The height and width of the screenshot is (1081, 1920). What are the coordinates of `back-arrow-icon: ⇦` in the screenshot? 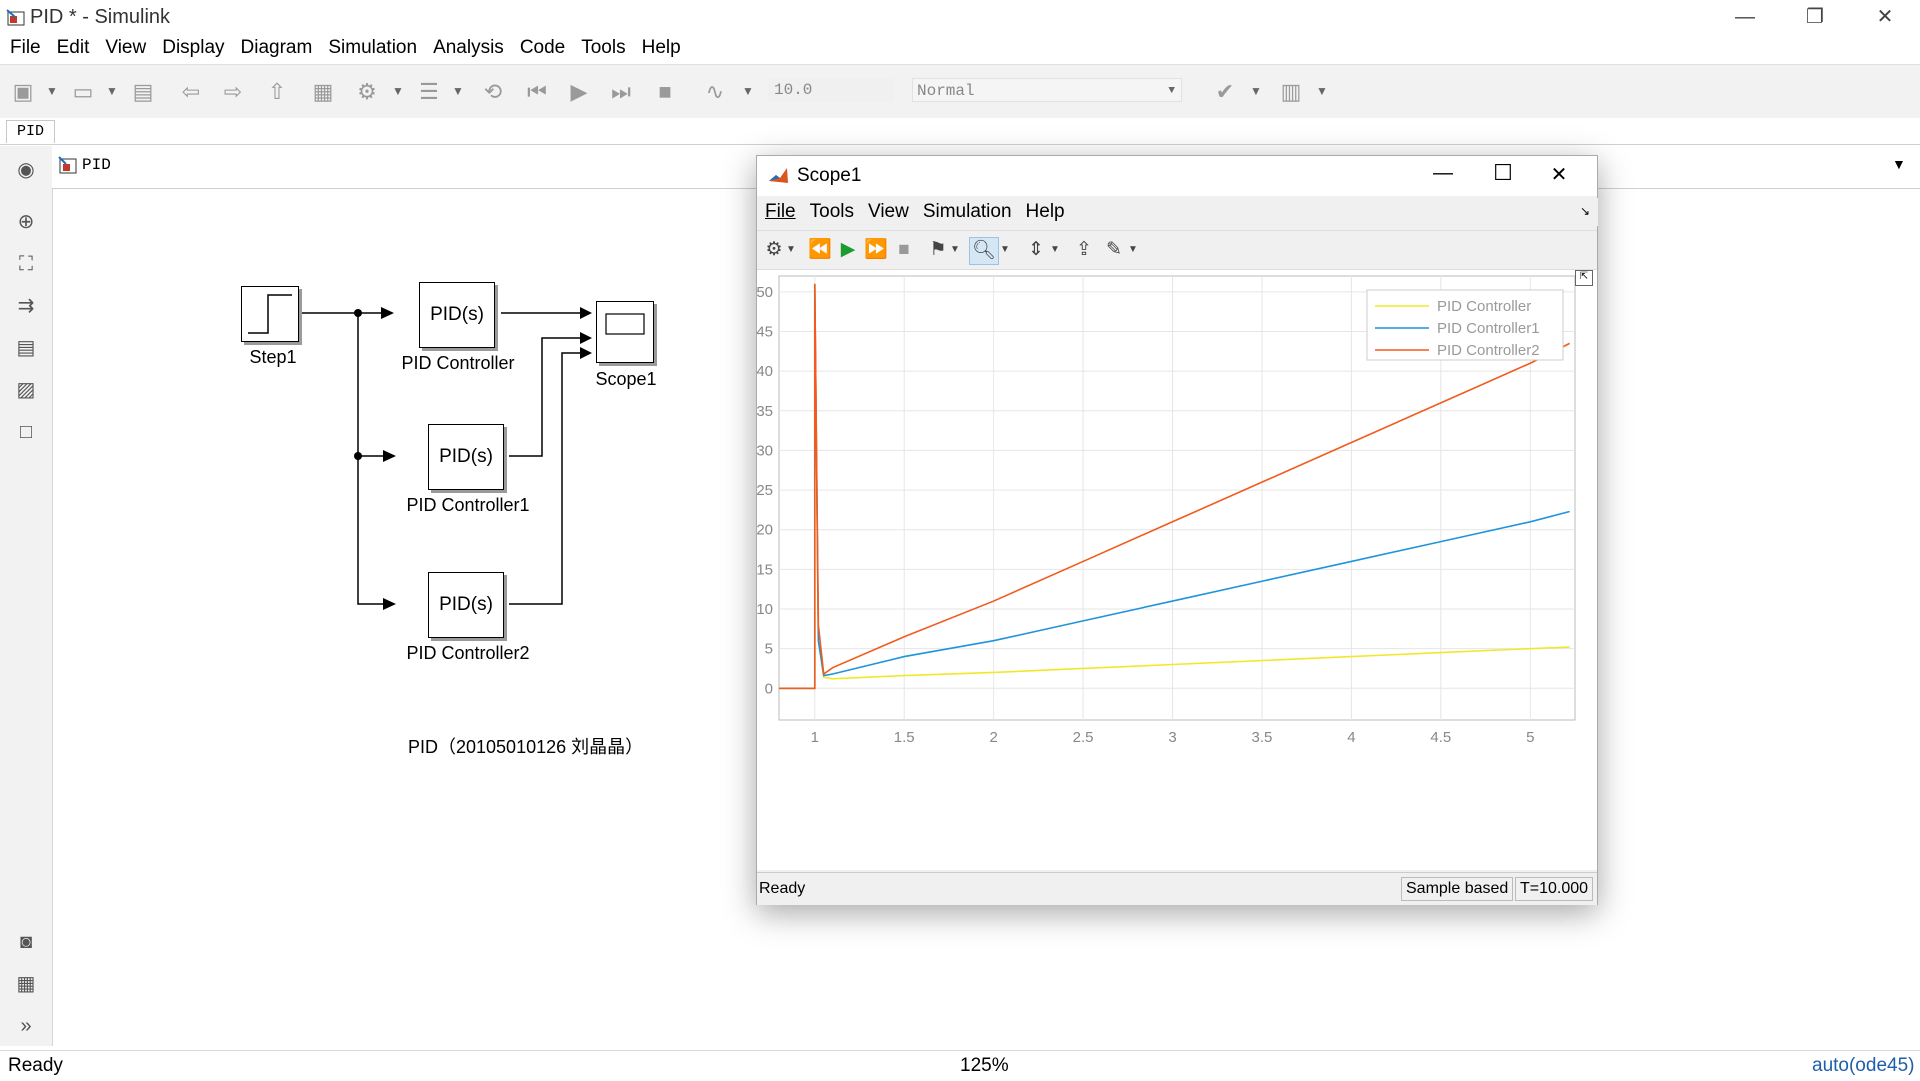 It's located at (191, 92).